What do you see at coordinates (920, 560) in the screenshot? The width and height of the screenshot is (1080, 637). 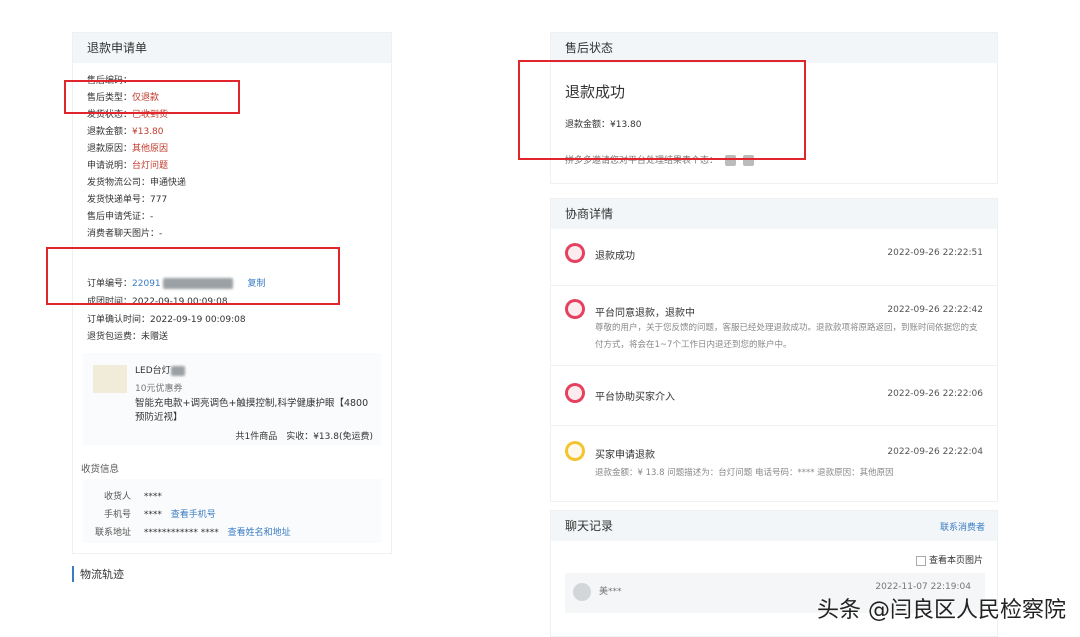 I see `checkbox-icon` at bounding box center [920, 560].